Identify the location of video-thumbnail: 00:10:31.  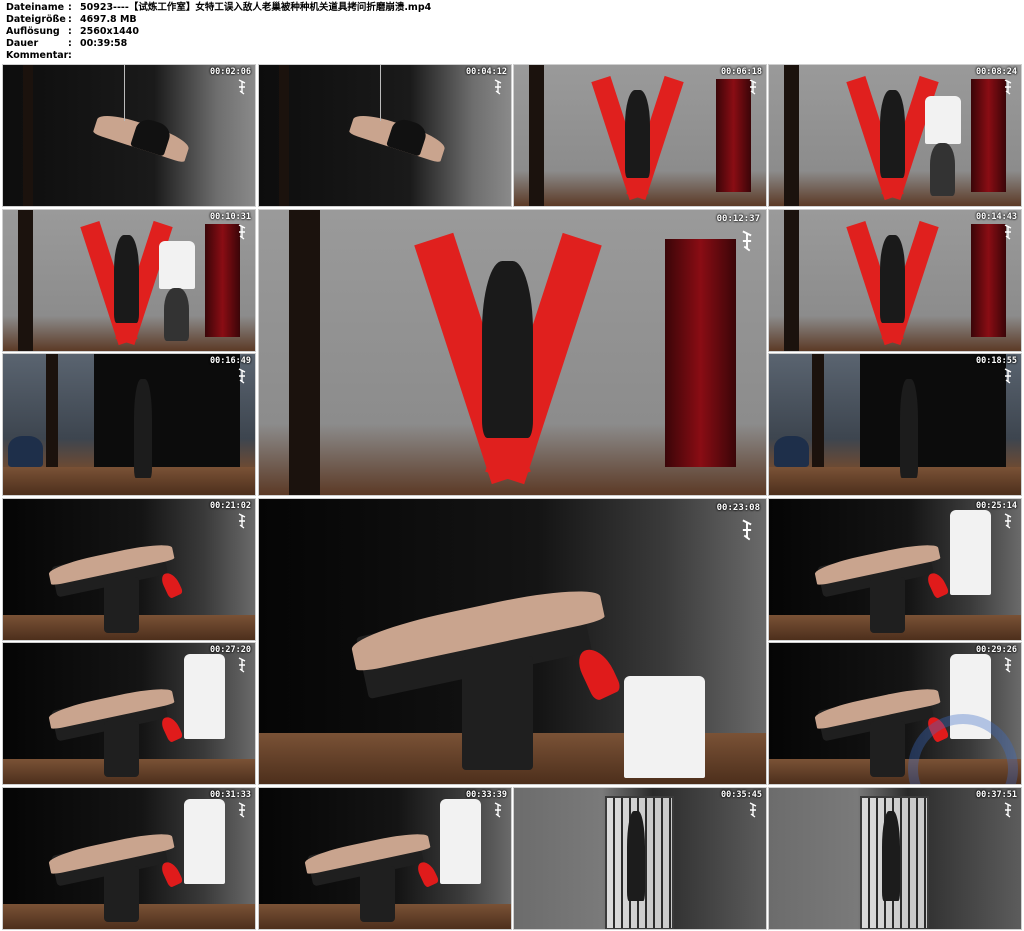
(129, 280).